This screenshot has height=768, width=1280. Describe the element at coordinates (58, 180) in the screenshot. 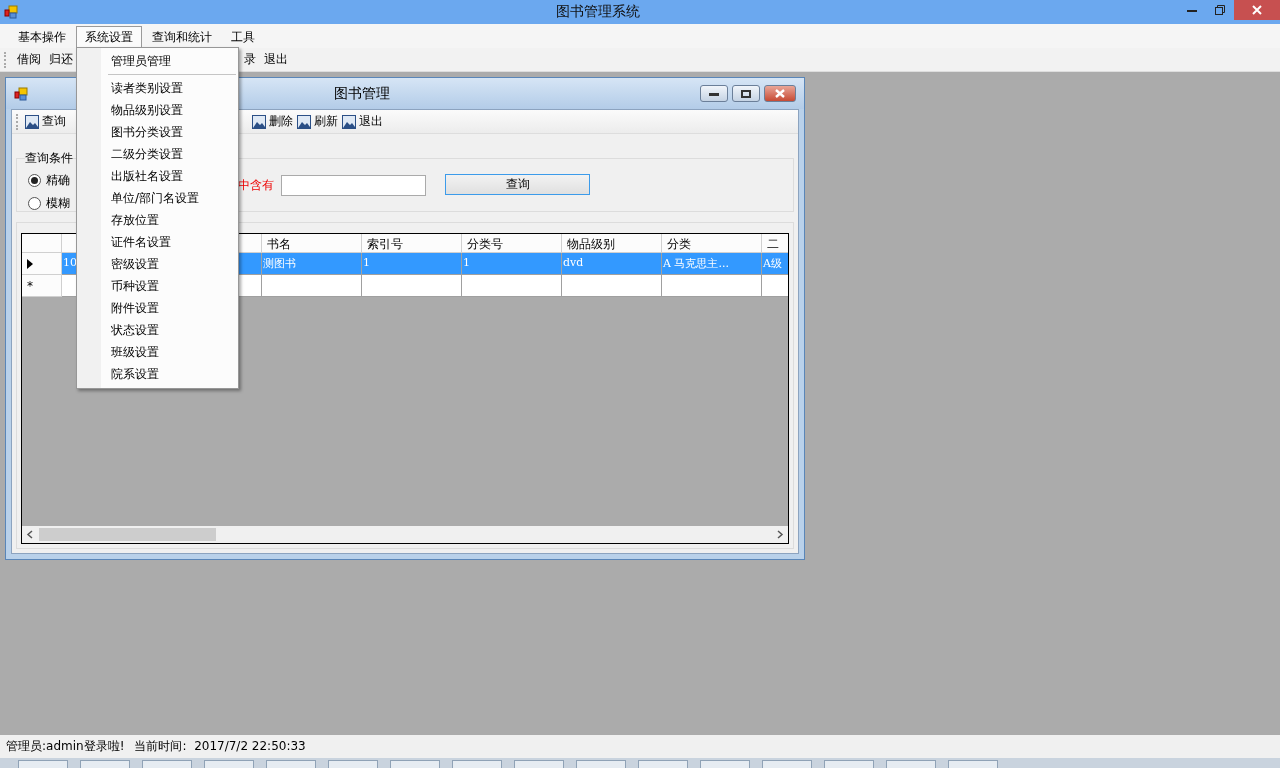

I see `radio-label: 精确` at that location.